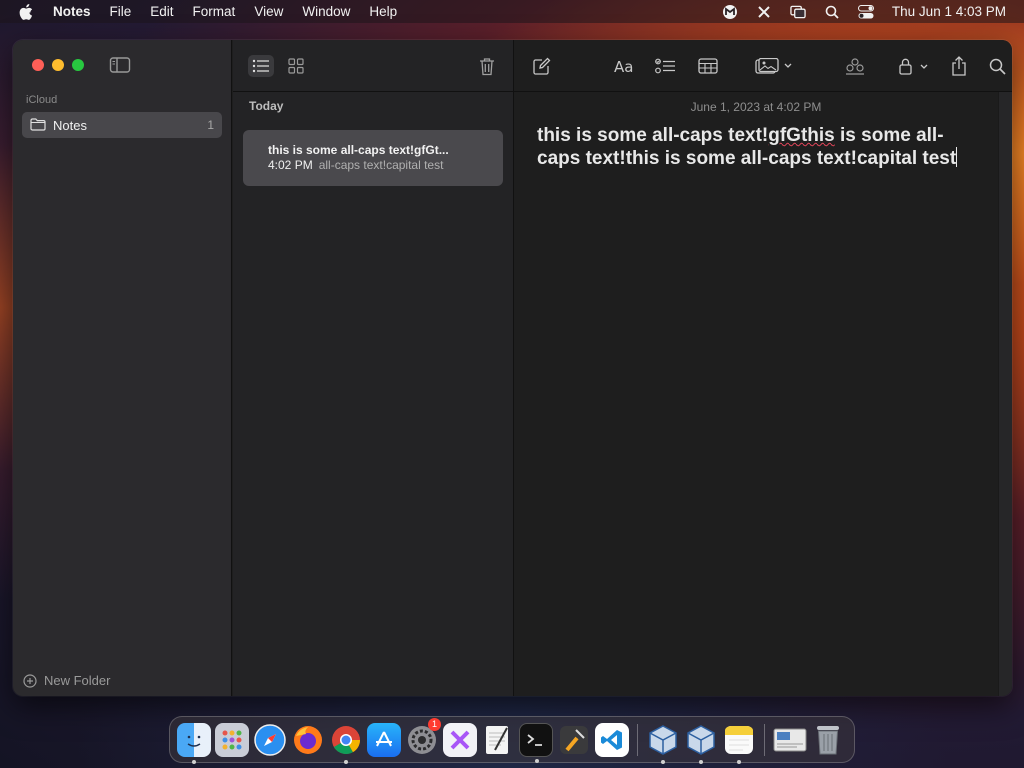  Describe the element at coordinates (266, 106) in the screenshot. I see `day-group-header: Today` at that location.